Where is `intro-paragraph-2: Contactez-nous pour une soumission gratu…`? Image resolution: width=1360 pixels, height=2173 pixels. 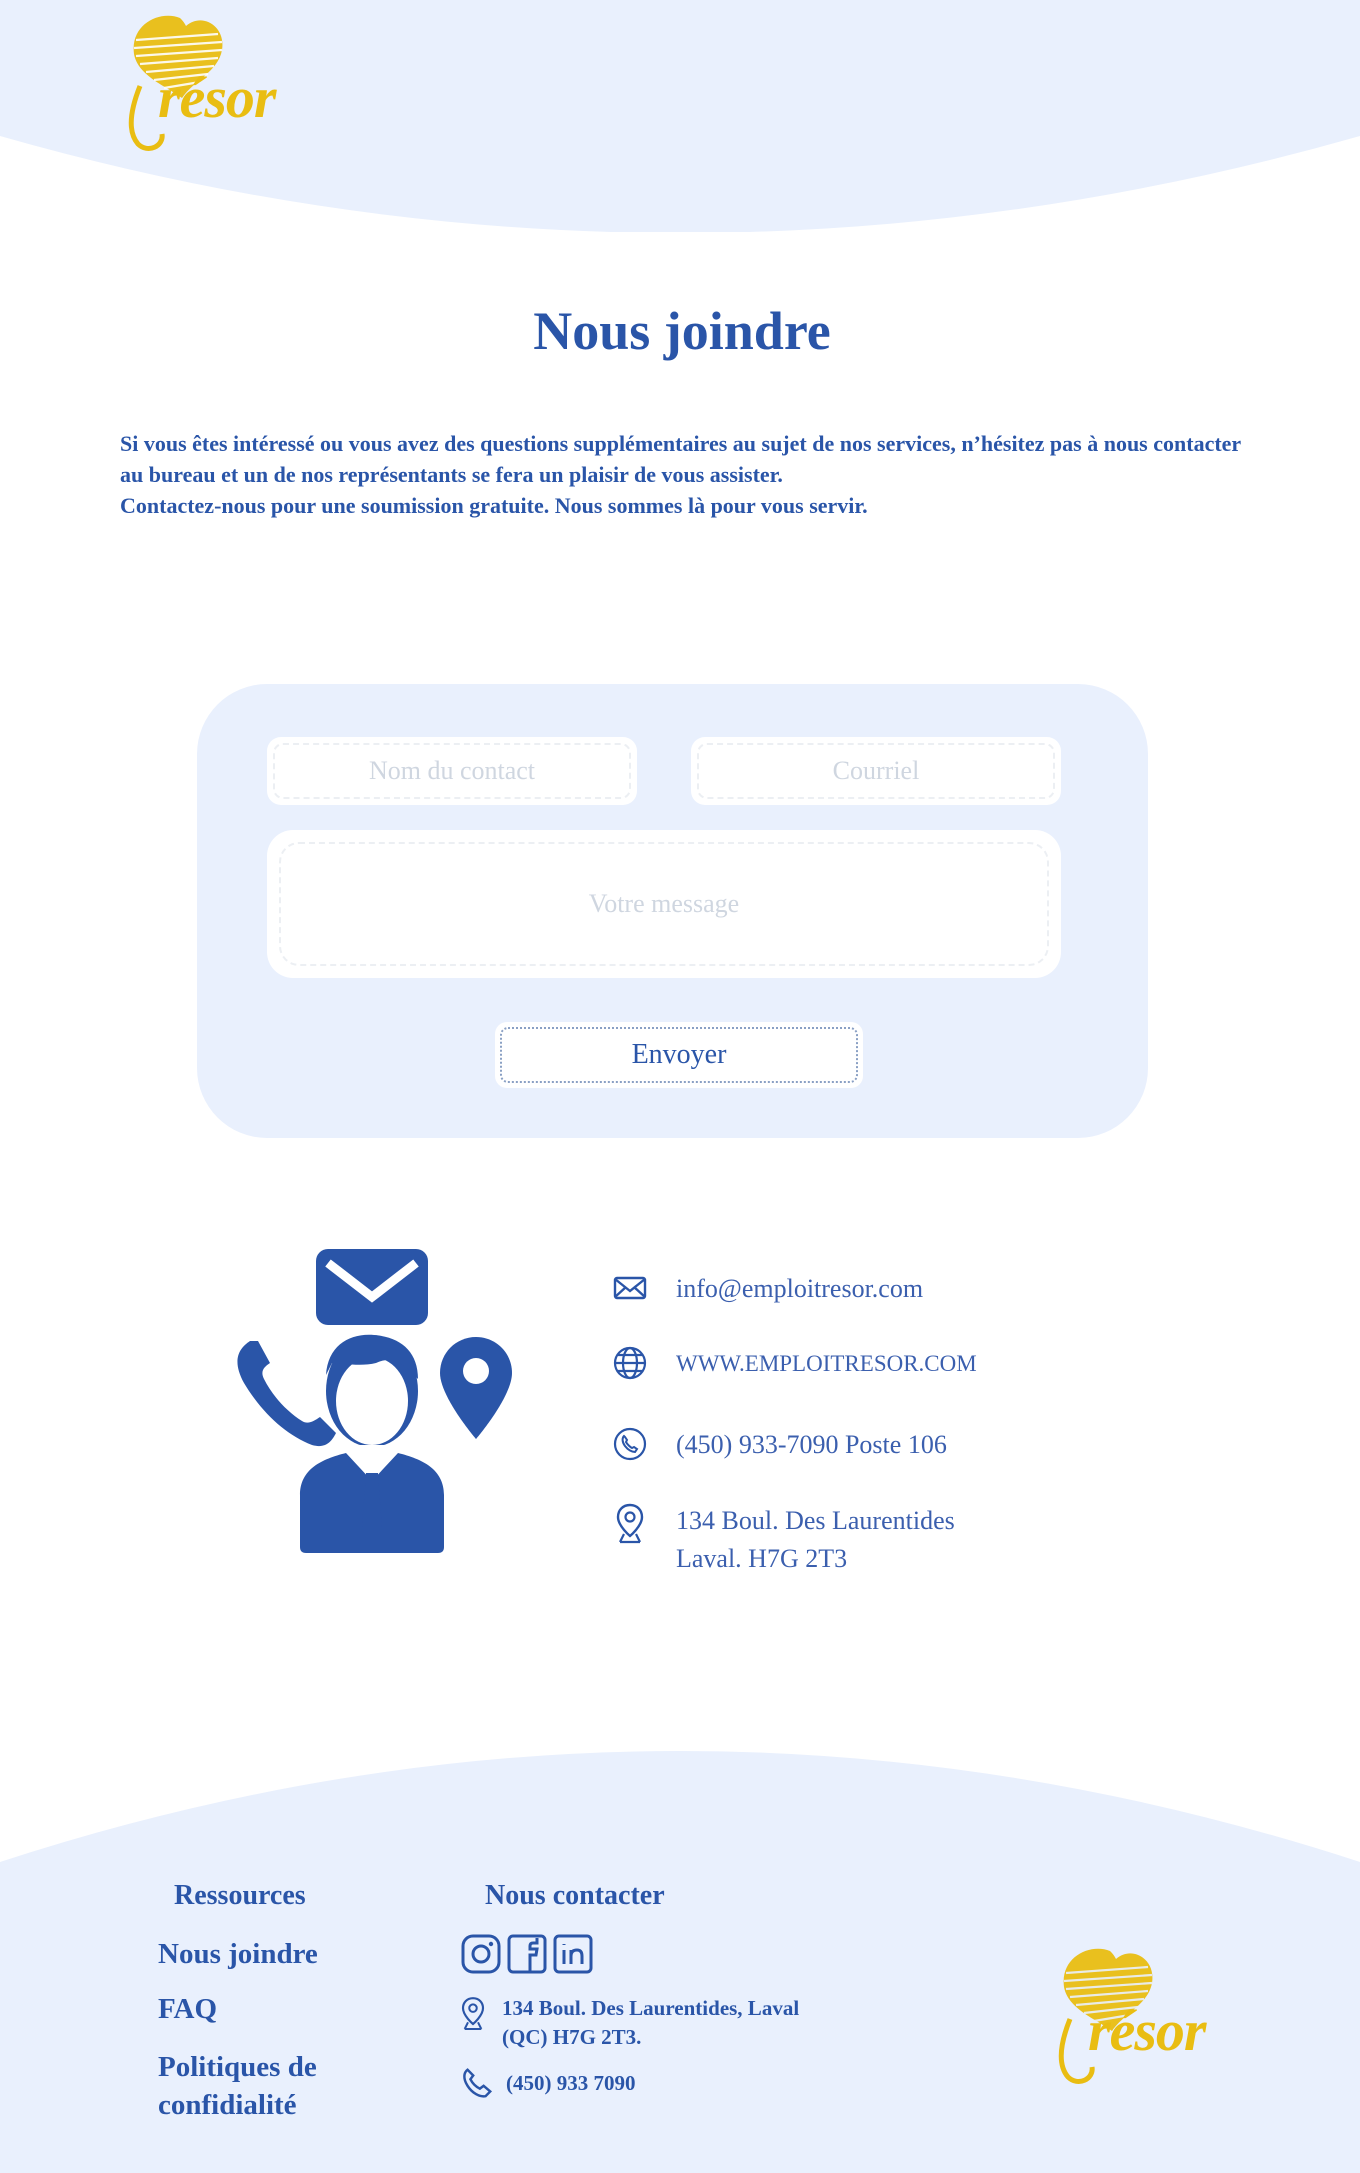 intro-paragraph-2: Contactez-nous pour une soumission gratu… is located at coordinates (494, 505).